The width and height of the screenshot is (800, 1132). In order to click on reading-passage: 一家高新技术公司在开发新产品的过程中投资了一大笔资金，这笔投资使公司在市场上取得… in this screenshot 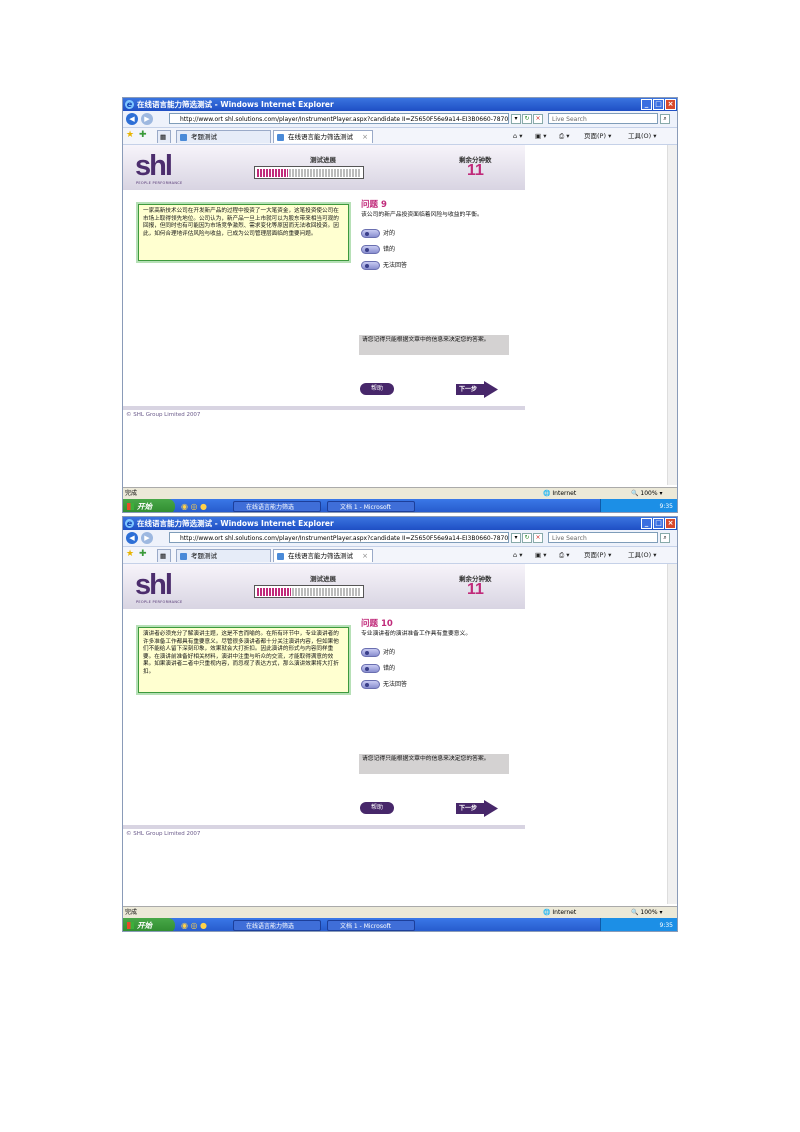, I will do `click(243, 232)`.